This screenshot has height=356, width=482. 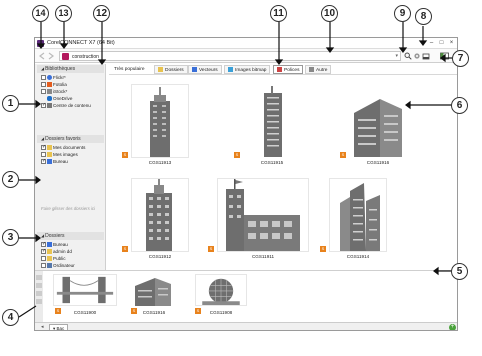 What do you see at coordinates (160, 256) in the screenshot?
I see `result-caption: CGS11912` at bounding box center [160, 256].